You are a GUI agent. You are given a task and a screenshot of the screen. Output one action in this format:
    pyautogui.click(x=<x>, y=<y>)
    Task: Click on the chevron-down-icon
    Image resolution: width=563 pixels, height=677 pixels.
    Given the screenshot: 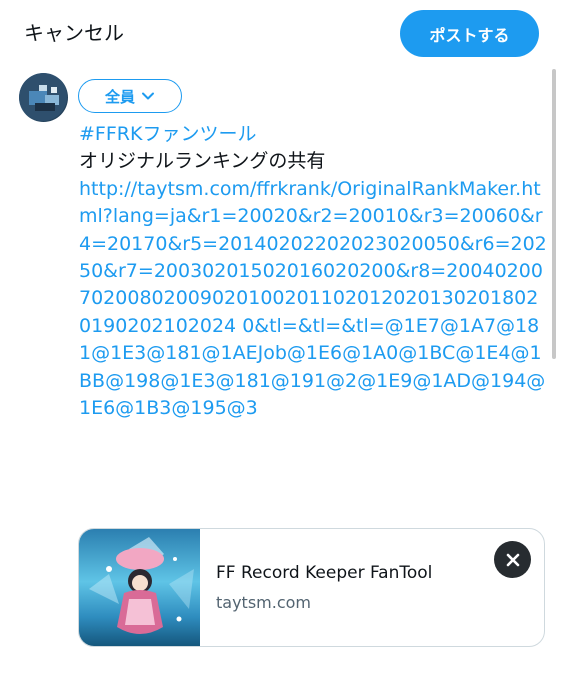 What is the action you would take?
    pyautogui.click(x=148, y=96)
    